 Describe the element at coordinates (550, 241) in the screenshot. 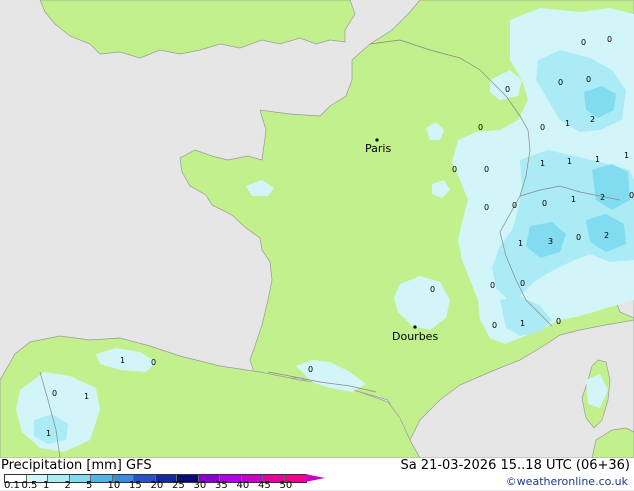

I see `precip-value-label: 3` at that location.